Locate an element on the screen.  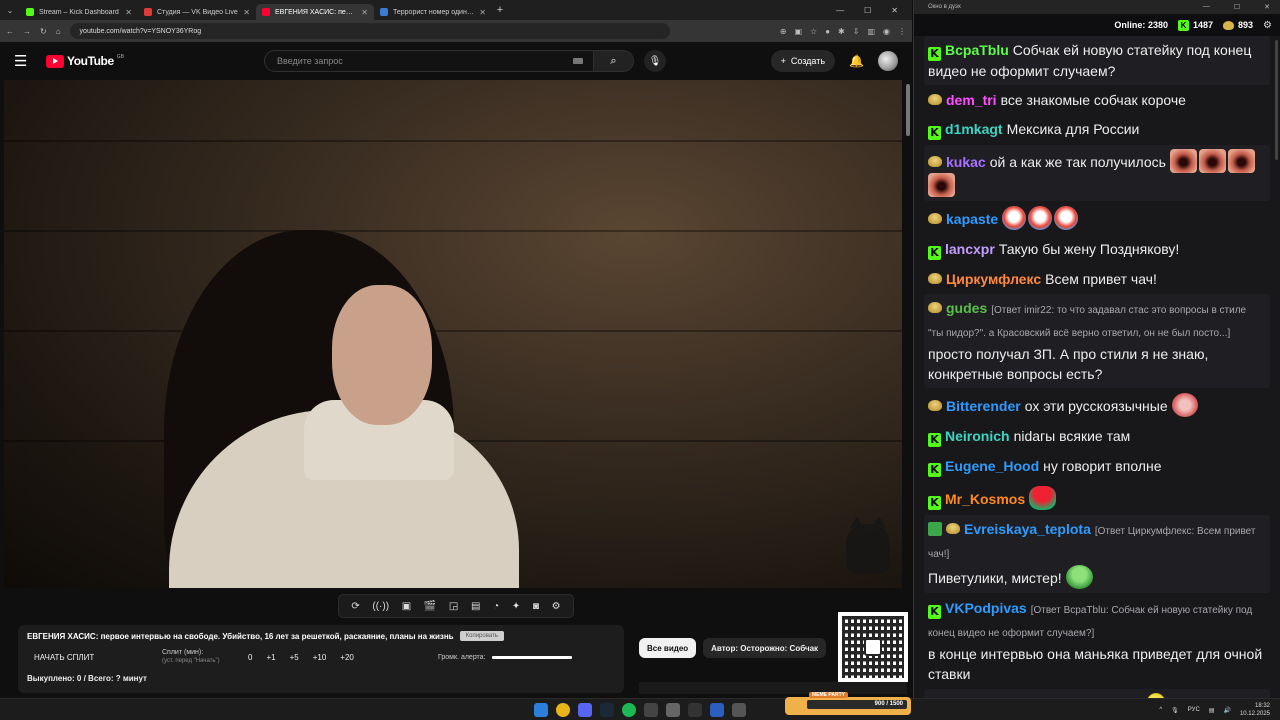
network-icon: ▤ is located at coordinates (1212, 710).